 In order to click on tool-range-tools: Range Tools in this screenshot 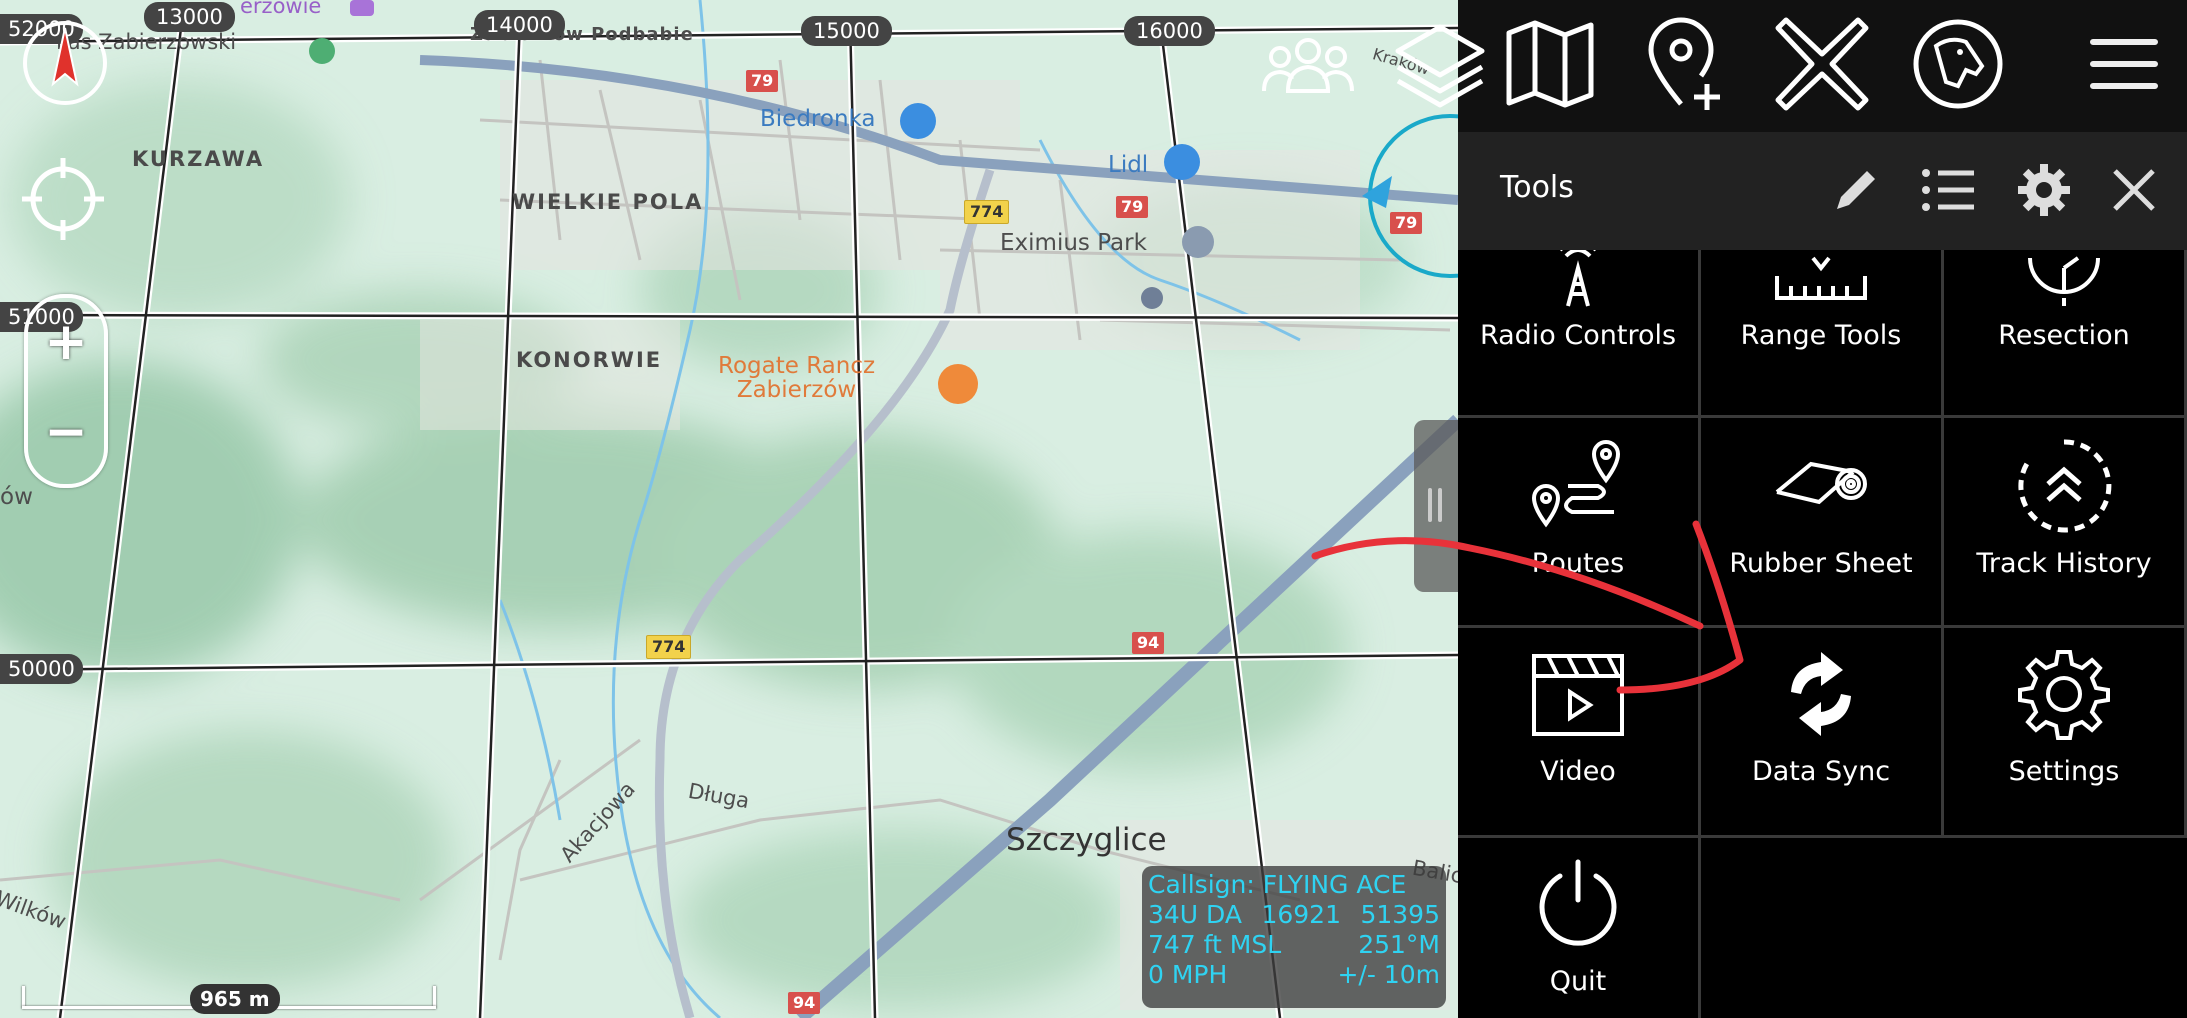, I will do `click(1822, 334)`.